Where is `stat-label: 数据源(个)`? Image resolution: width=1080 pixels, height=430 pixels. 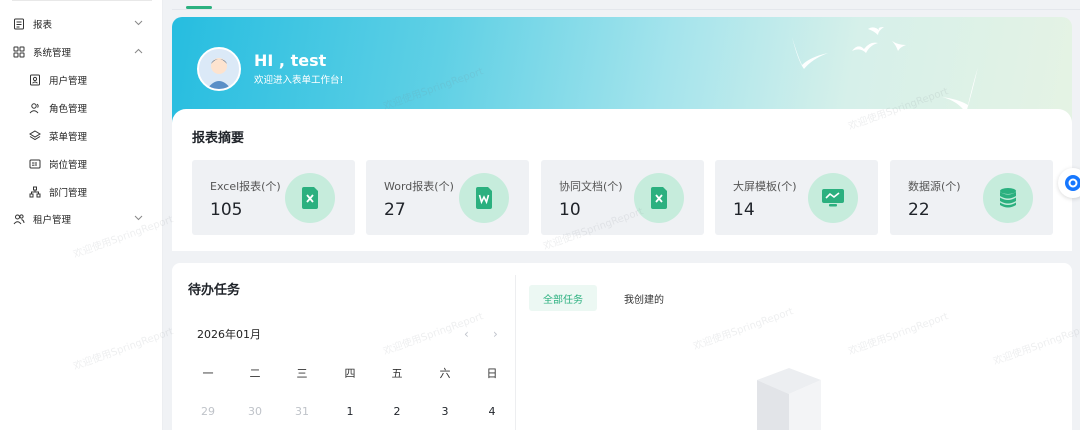 stat-label: 数据源(个) is located at coordinates (934, 186).